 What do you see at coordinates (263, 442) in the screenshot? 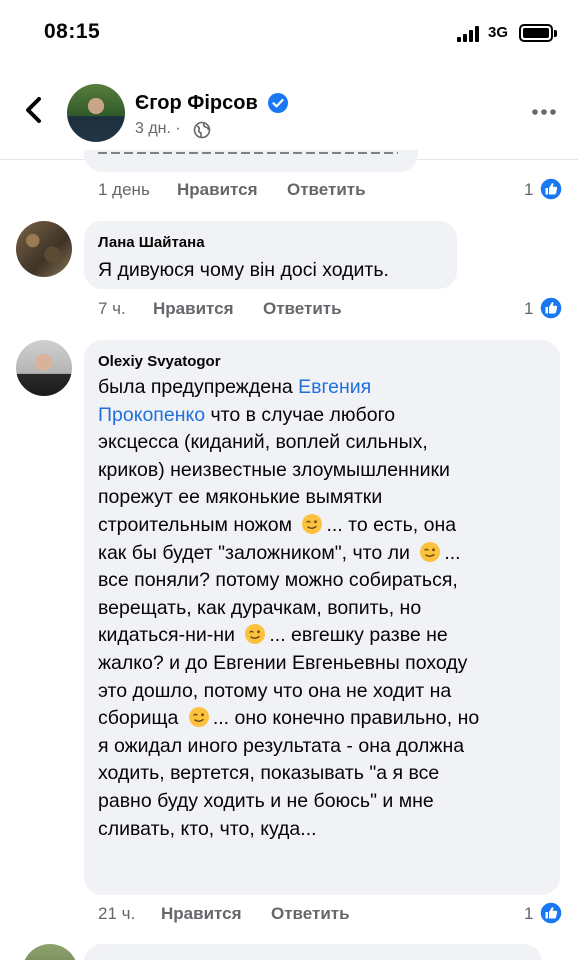
I see `comment-line: эксцесса (киданий, воплей сильных,` at bounding box center [263, 442].